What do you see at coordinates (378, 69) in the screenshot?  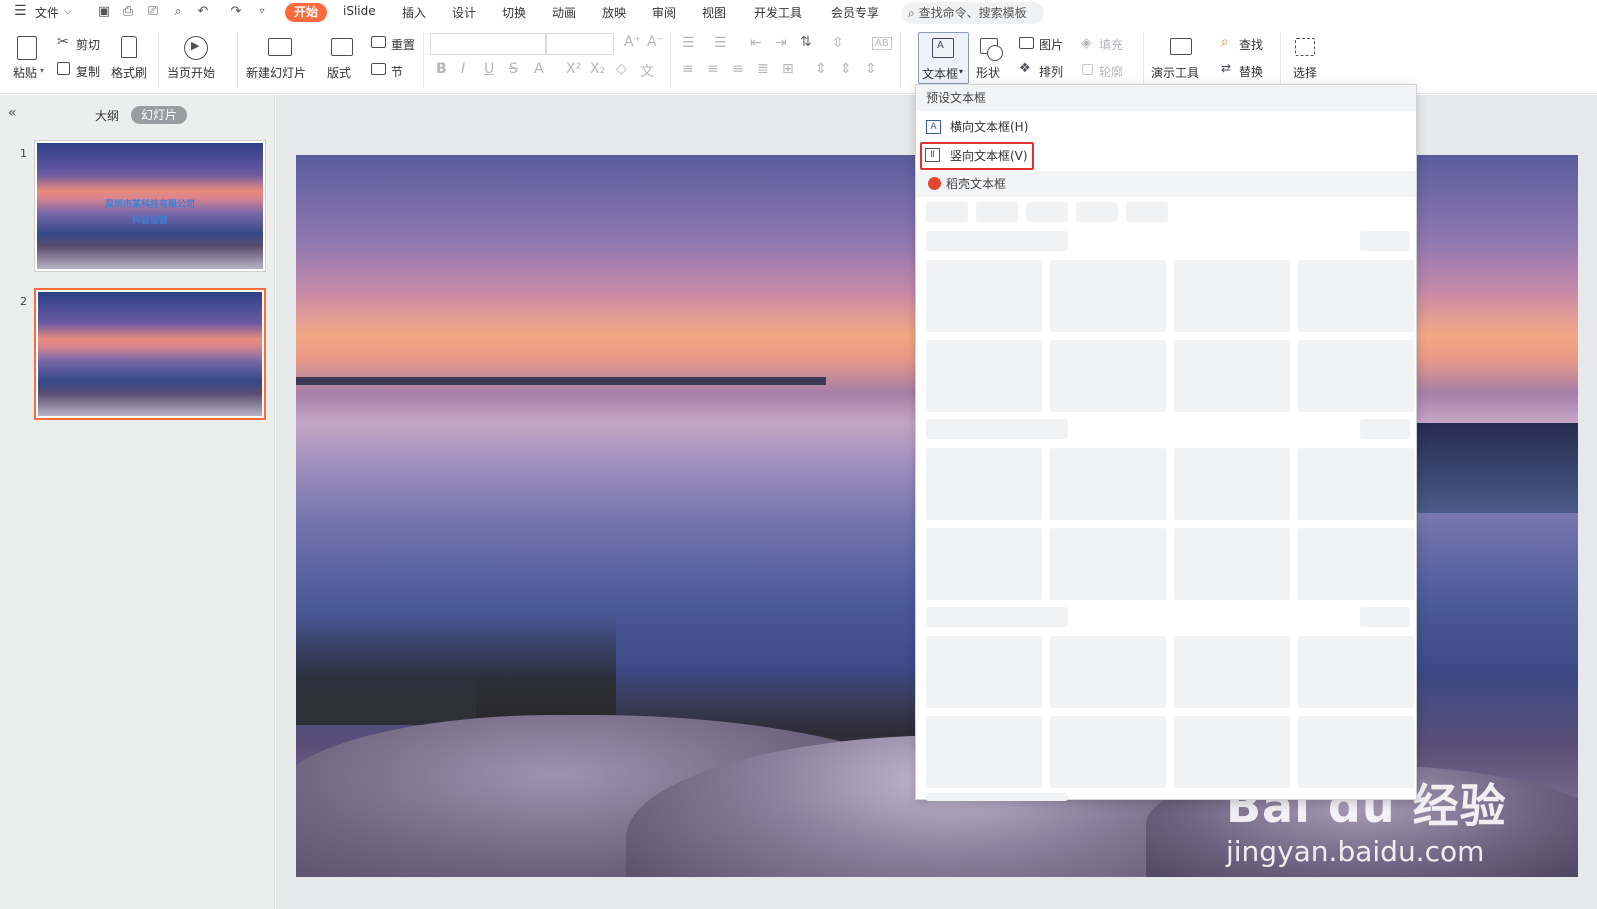 I see `section-icon` at bounding box center [378, 69].